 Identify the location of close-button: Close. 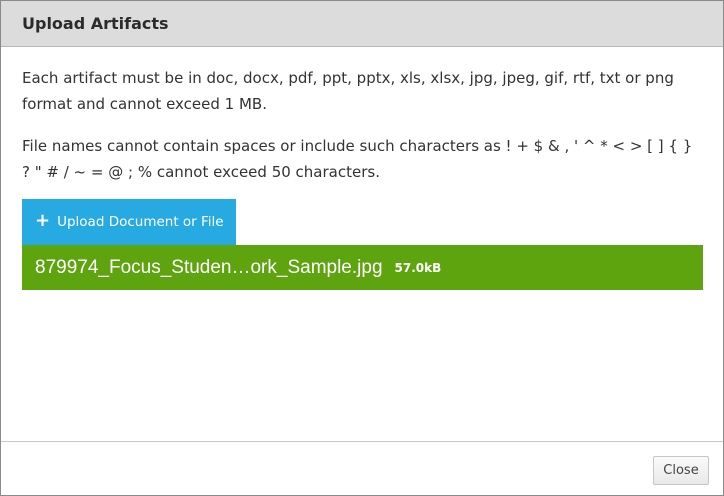
(681, 470).